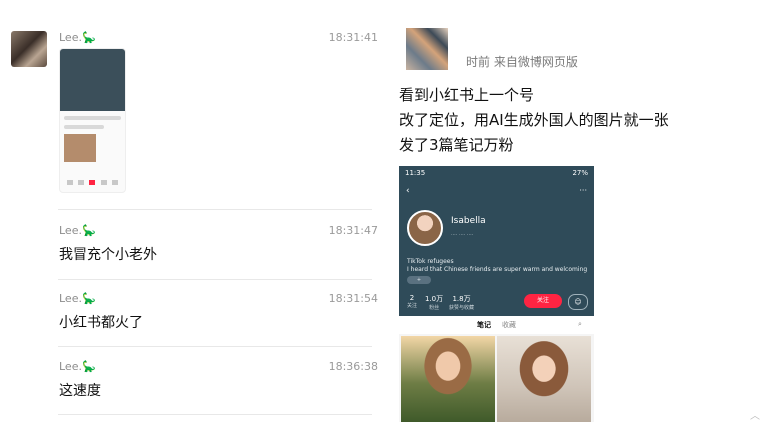 The image size is (768, 432). Describe the element at coordinates (419, 280) in the screenshot. I see `profile-tag: +` at that location.